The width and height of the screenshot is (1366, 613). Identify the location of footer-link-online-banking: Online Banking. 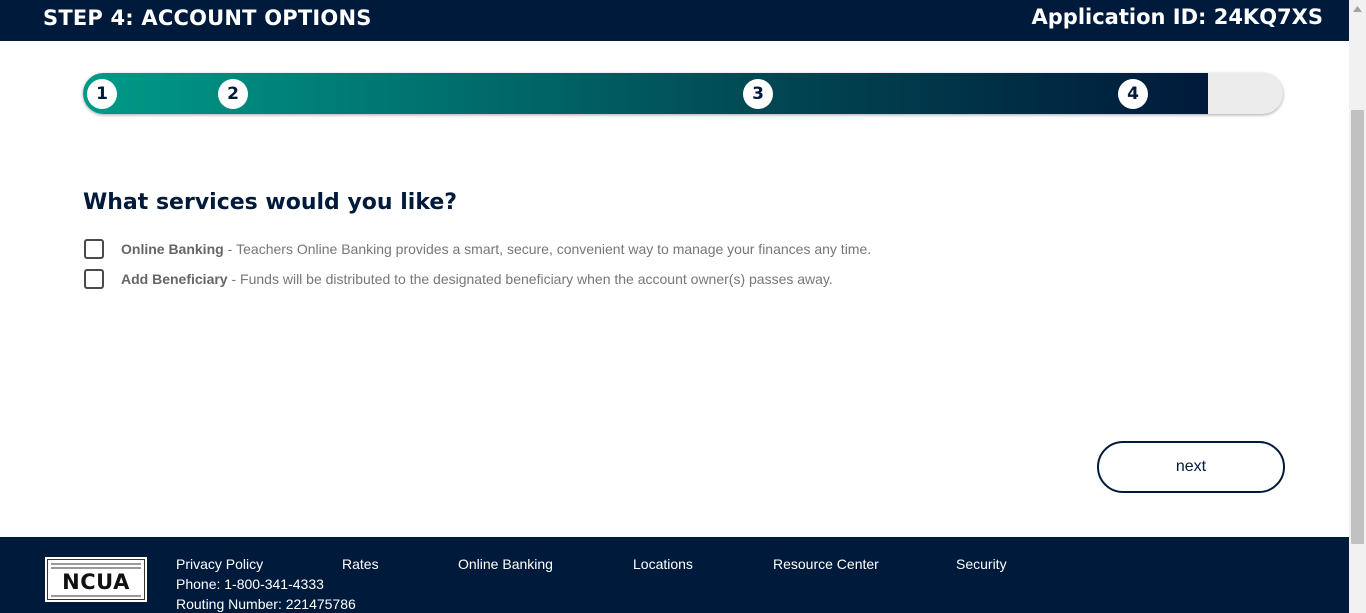
(505, 564).